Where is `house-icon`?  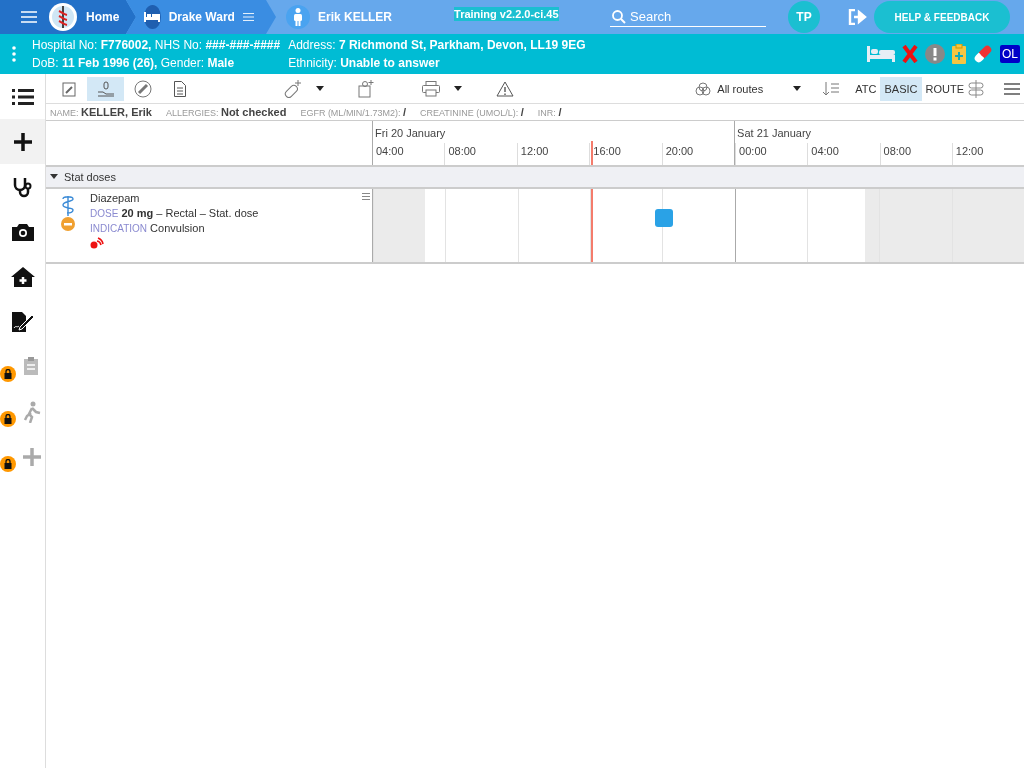 house-icon is located at coordinates (22, 276).